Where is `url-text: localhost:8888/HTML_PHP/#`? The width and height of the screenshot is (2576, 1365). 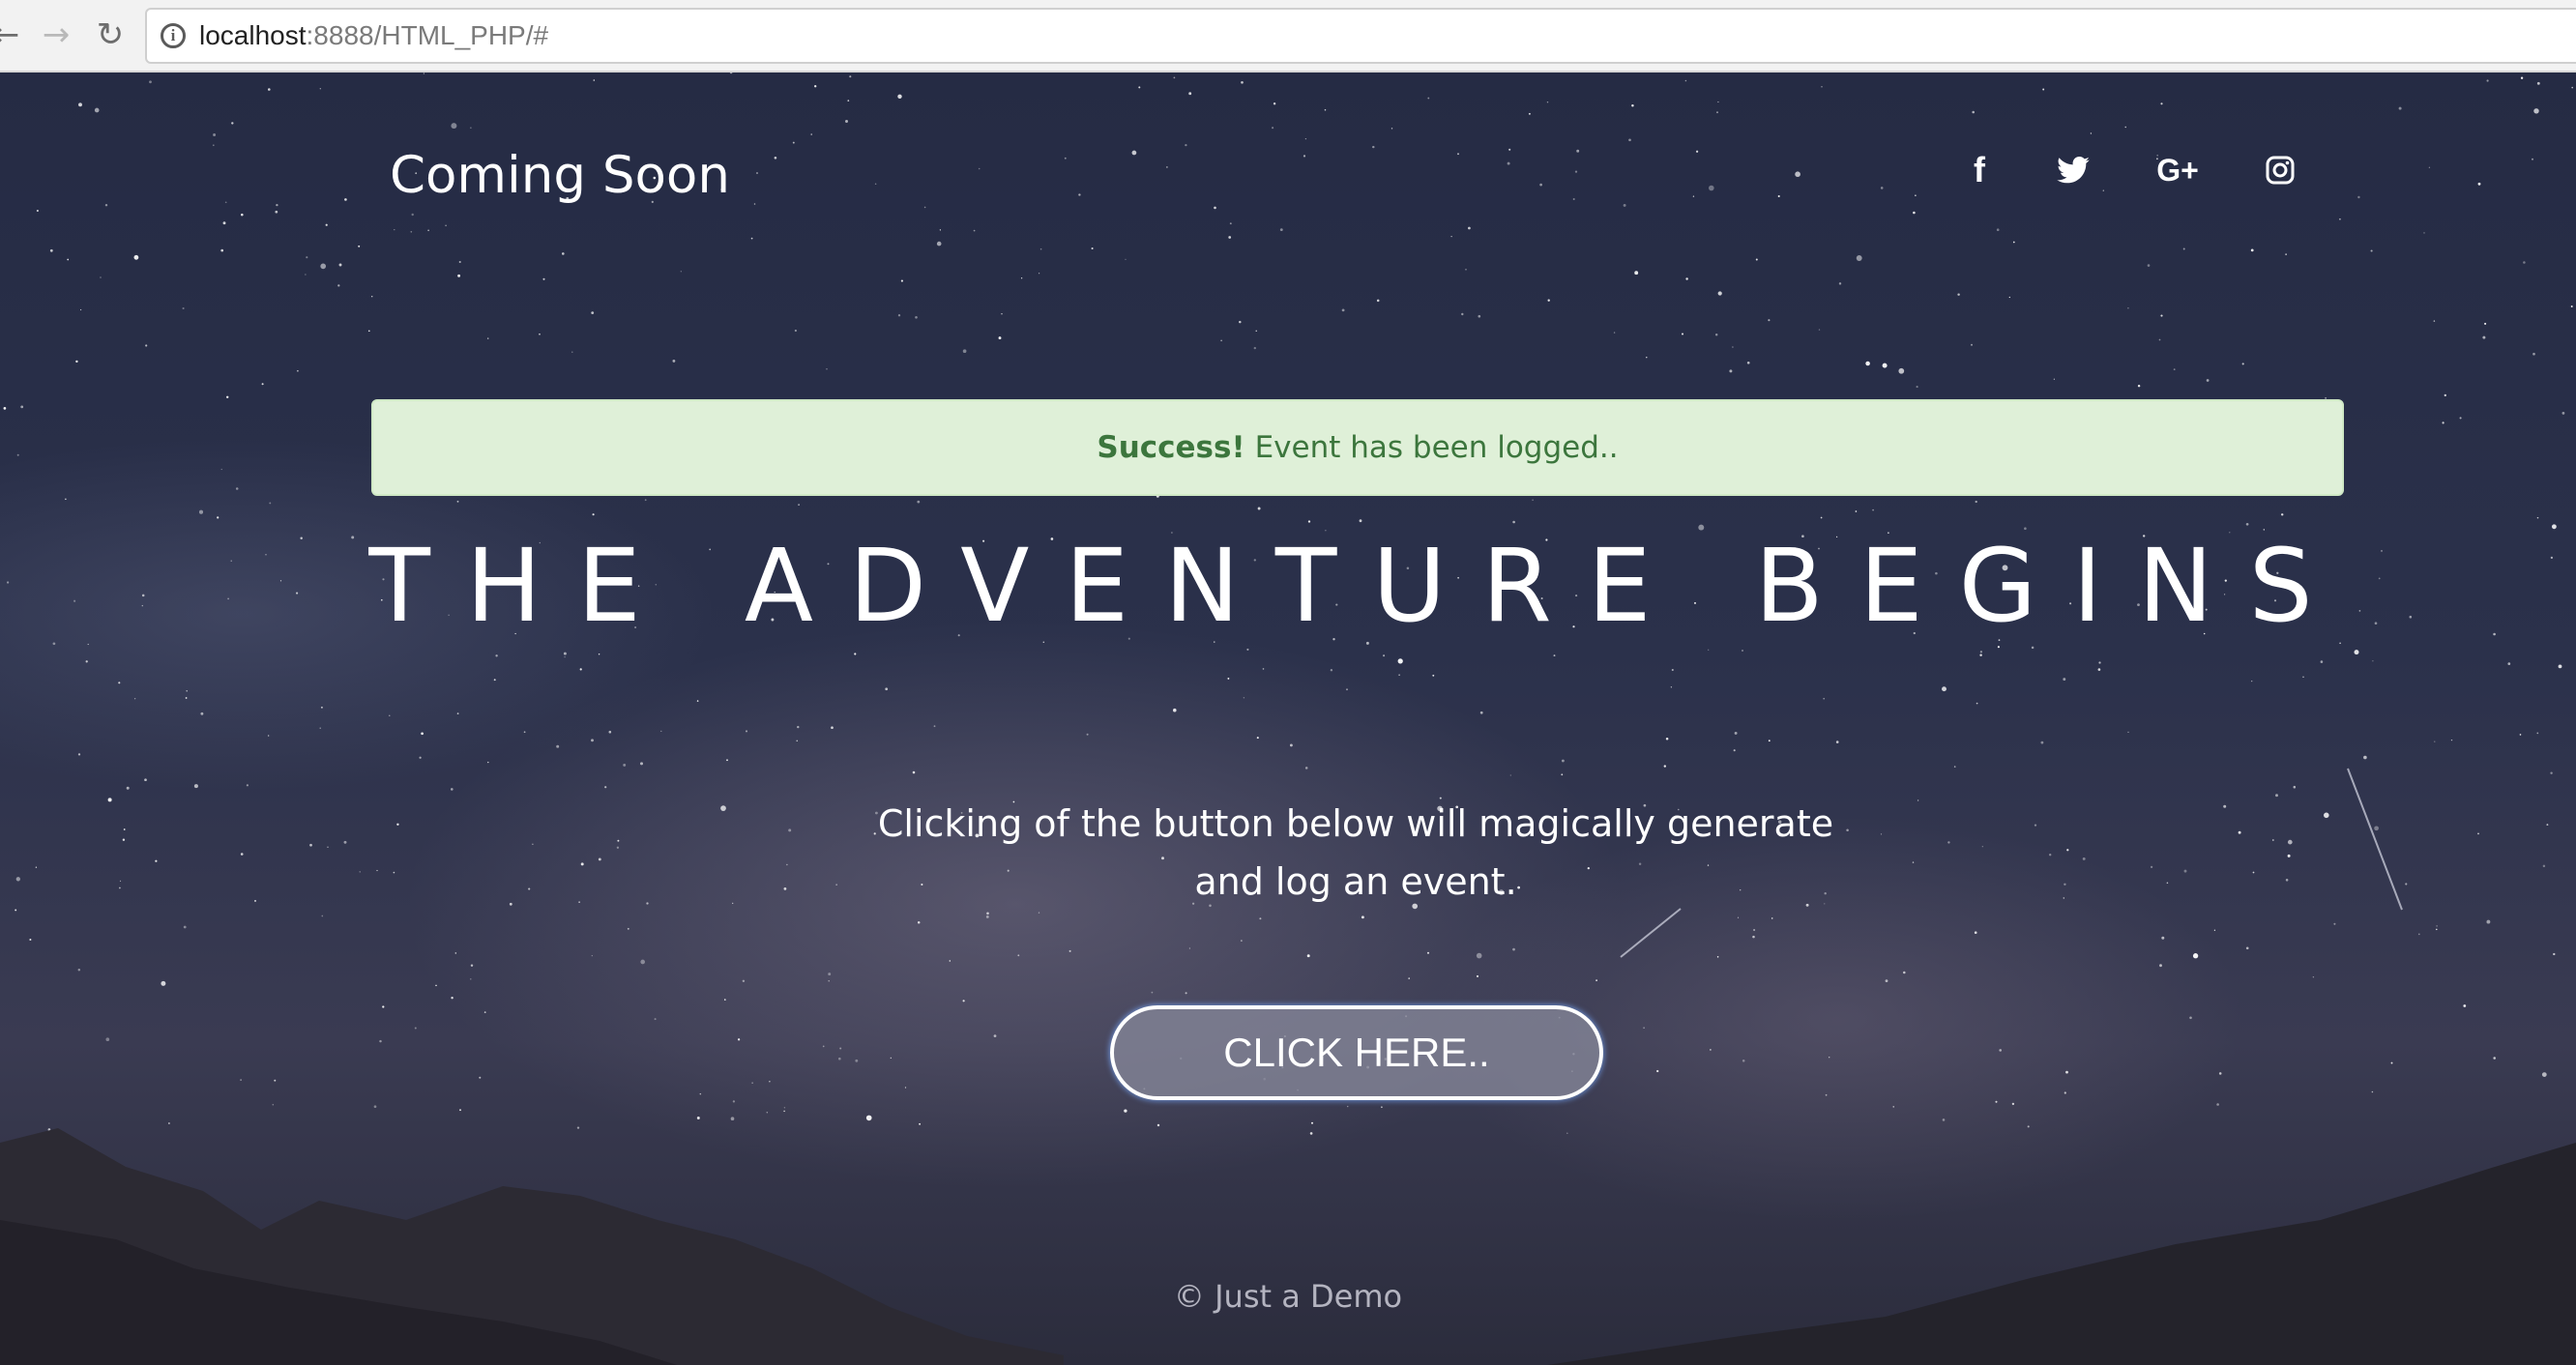 url-text: localhost:8888/HTML_PHP/# is located at coordinates (373, 36).